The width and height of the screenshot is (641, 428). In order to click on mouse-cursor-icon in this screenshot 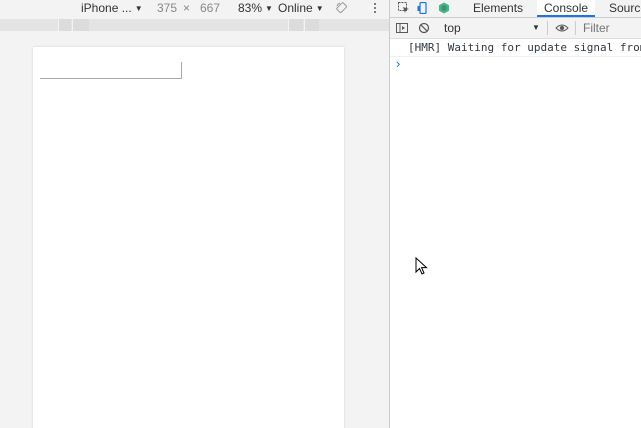, I will do `click(421, 266)`.